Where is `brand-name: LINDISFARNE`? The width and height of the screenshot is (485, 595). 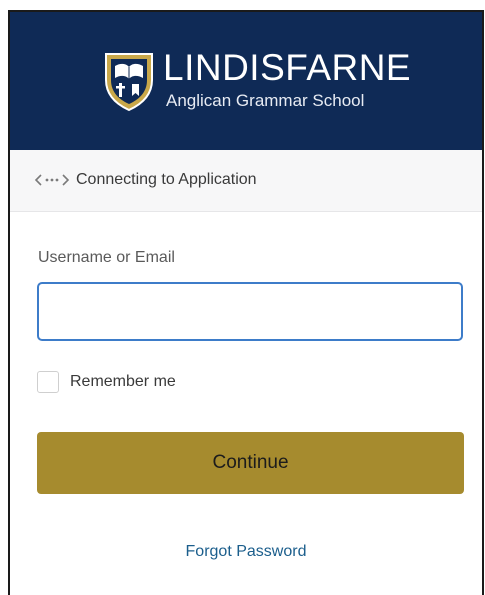
brand-name: LINDISFARNE is located at coordinates (287, 67).